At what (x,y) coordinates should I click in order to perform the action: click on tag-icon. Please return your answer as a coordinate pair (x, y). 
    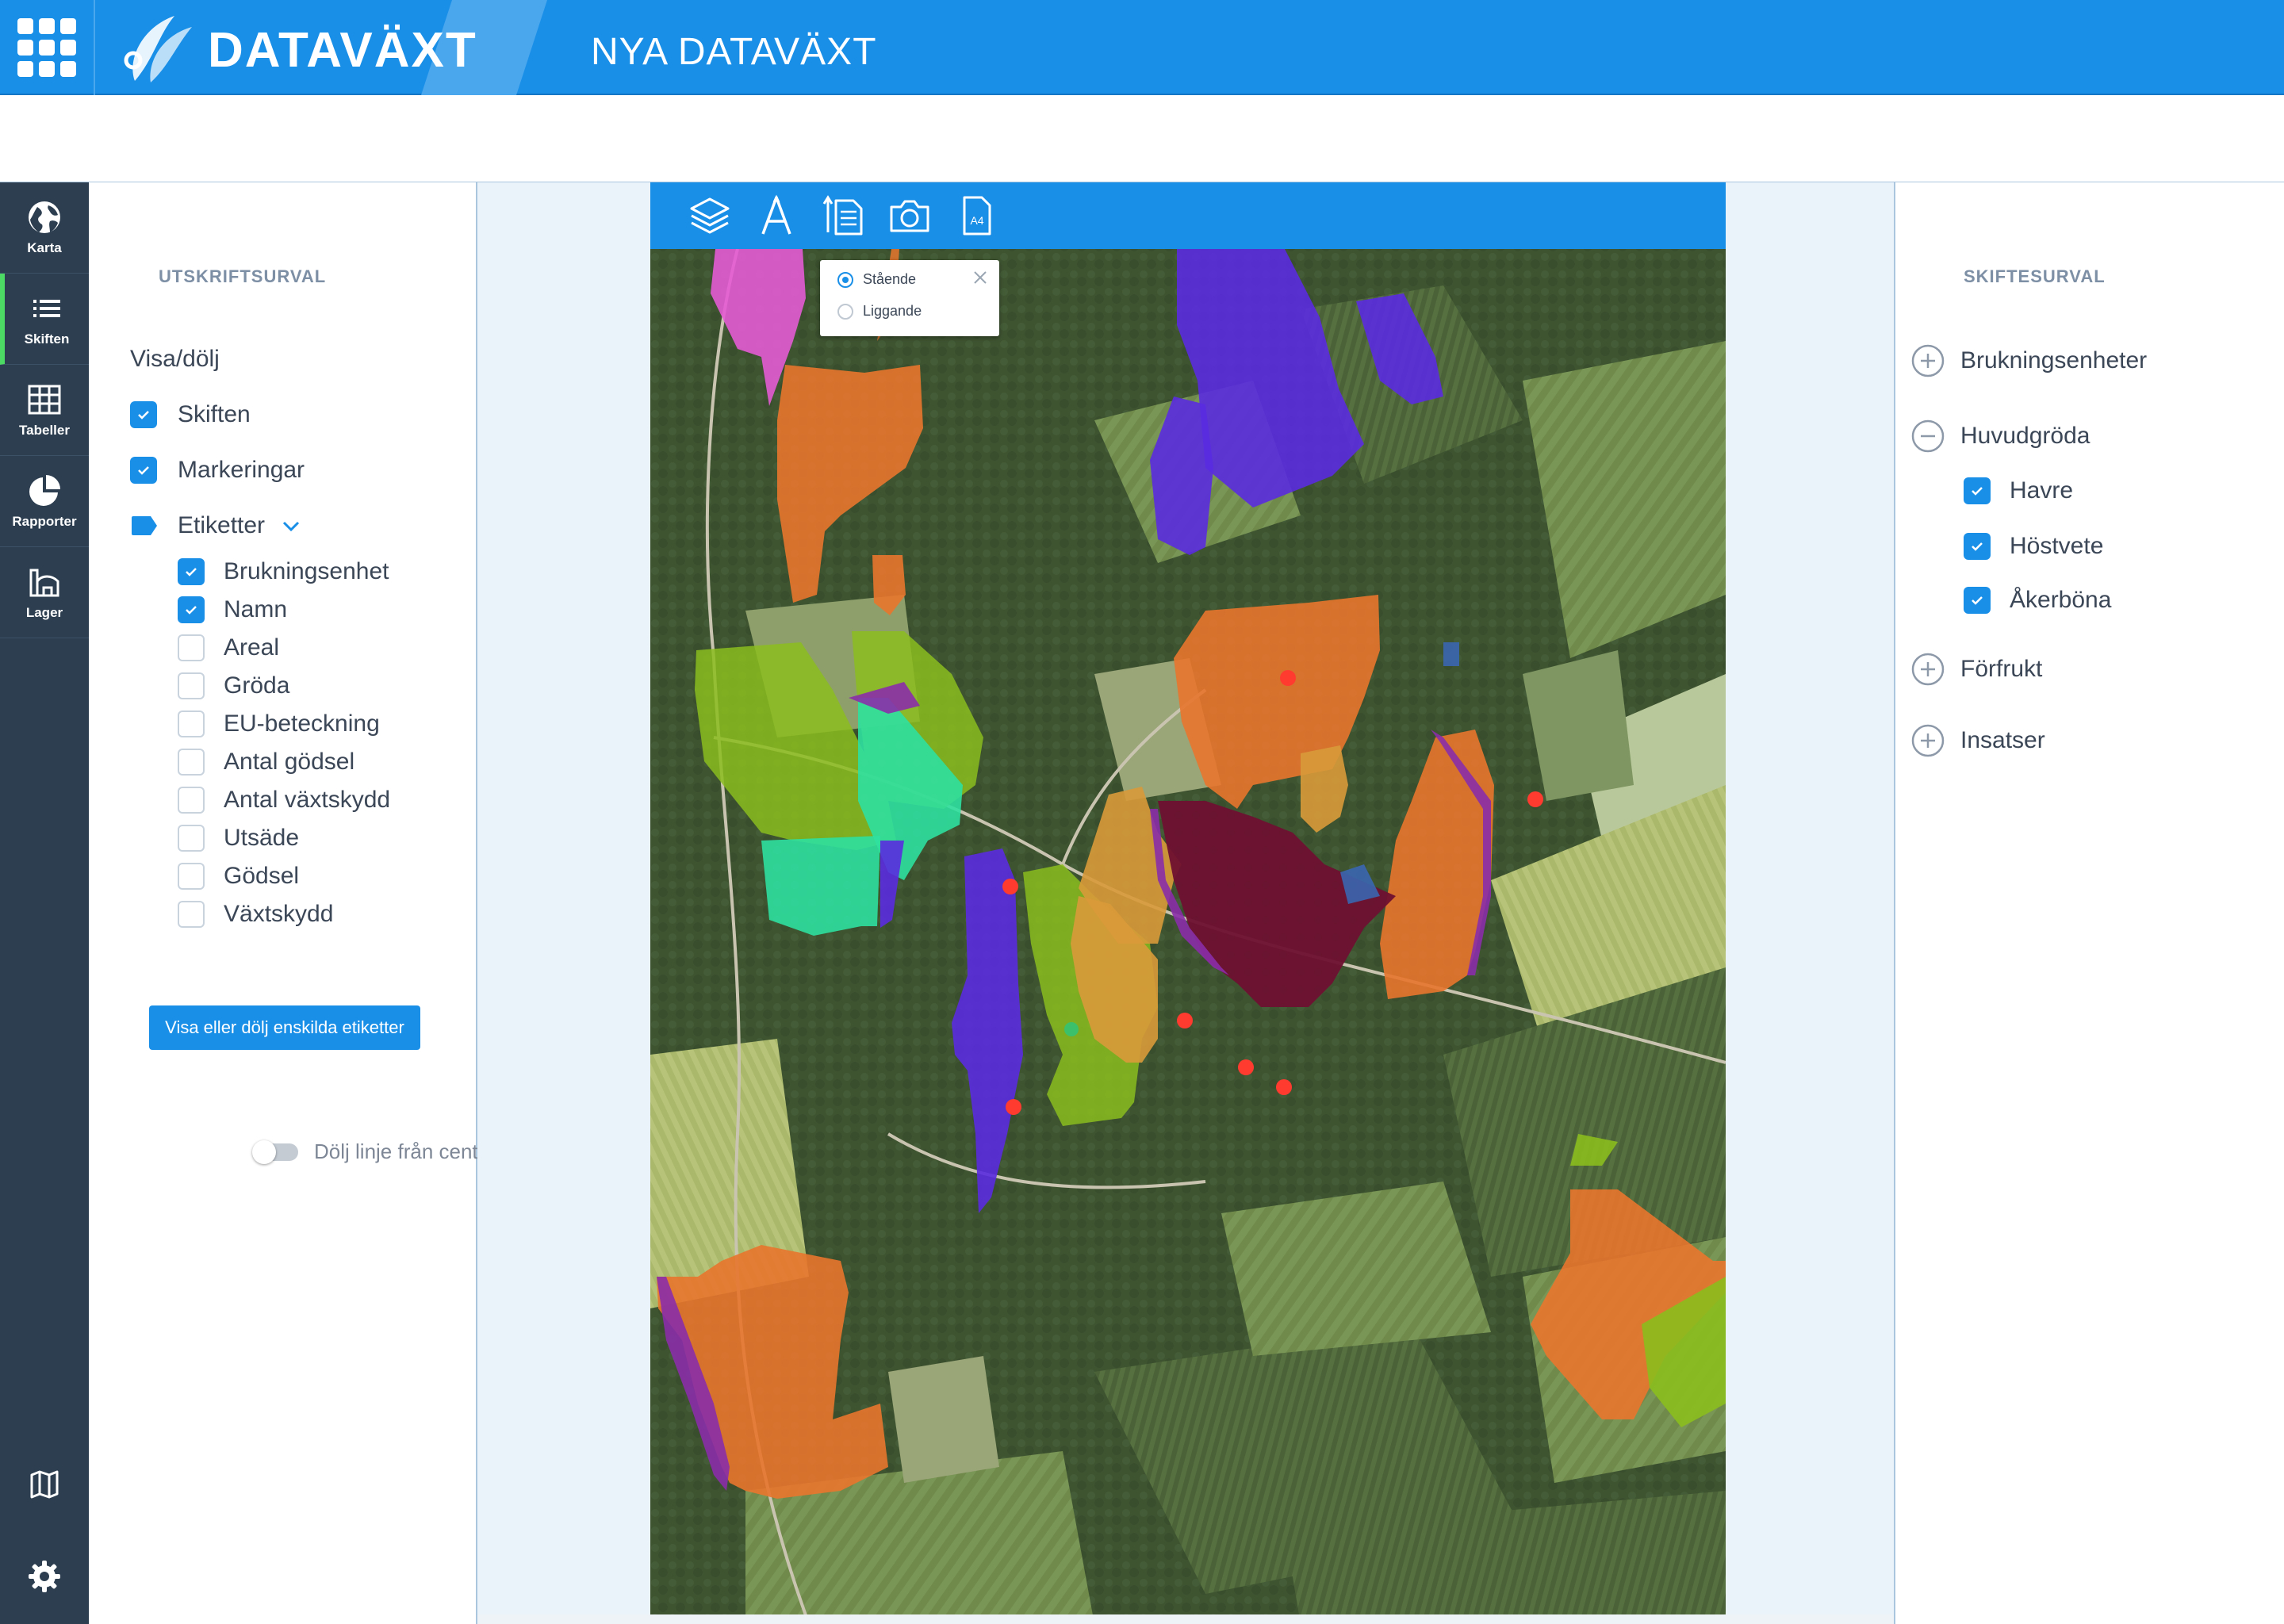
    Looking at the image, I should click on (144, 525).